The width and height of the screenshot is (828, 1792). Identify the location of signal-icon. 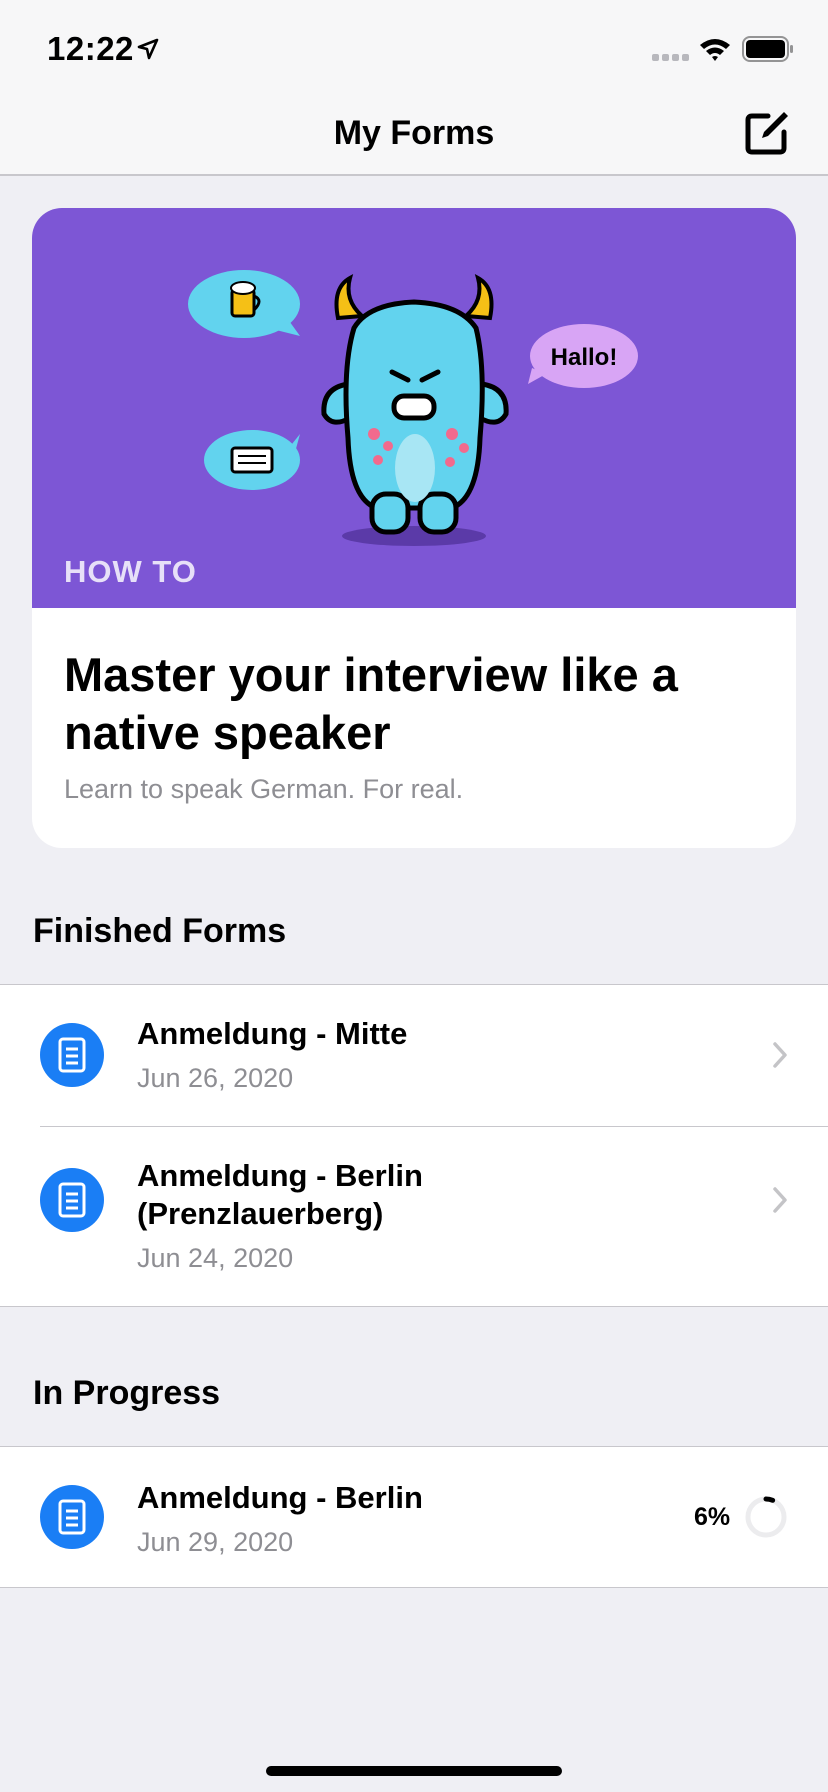
(670, 57).